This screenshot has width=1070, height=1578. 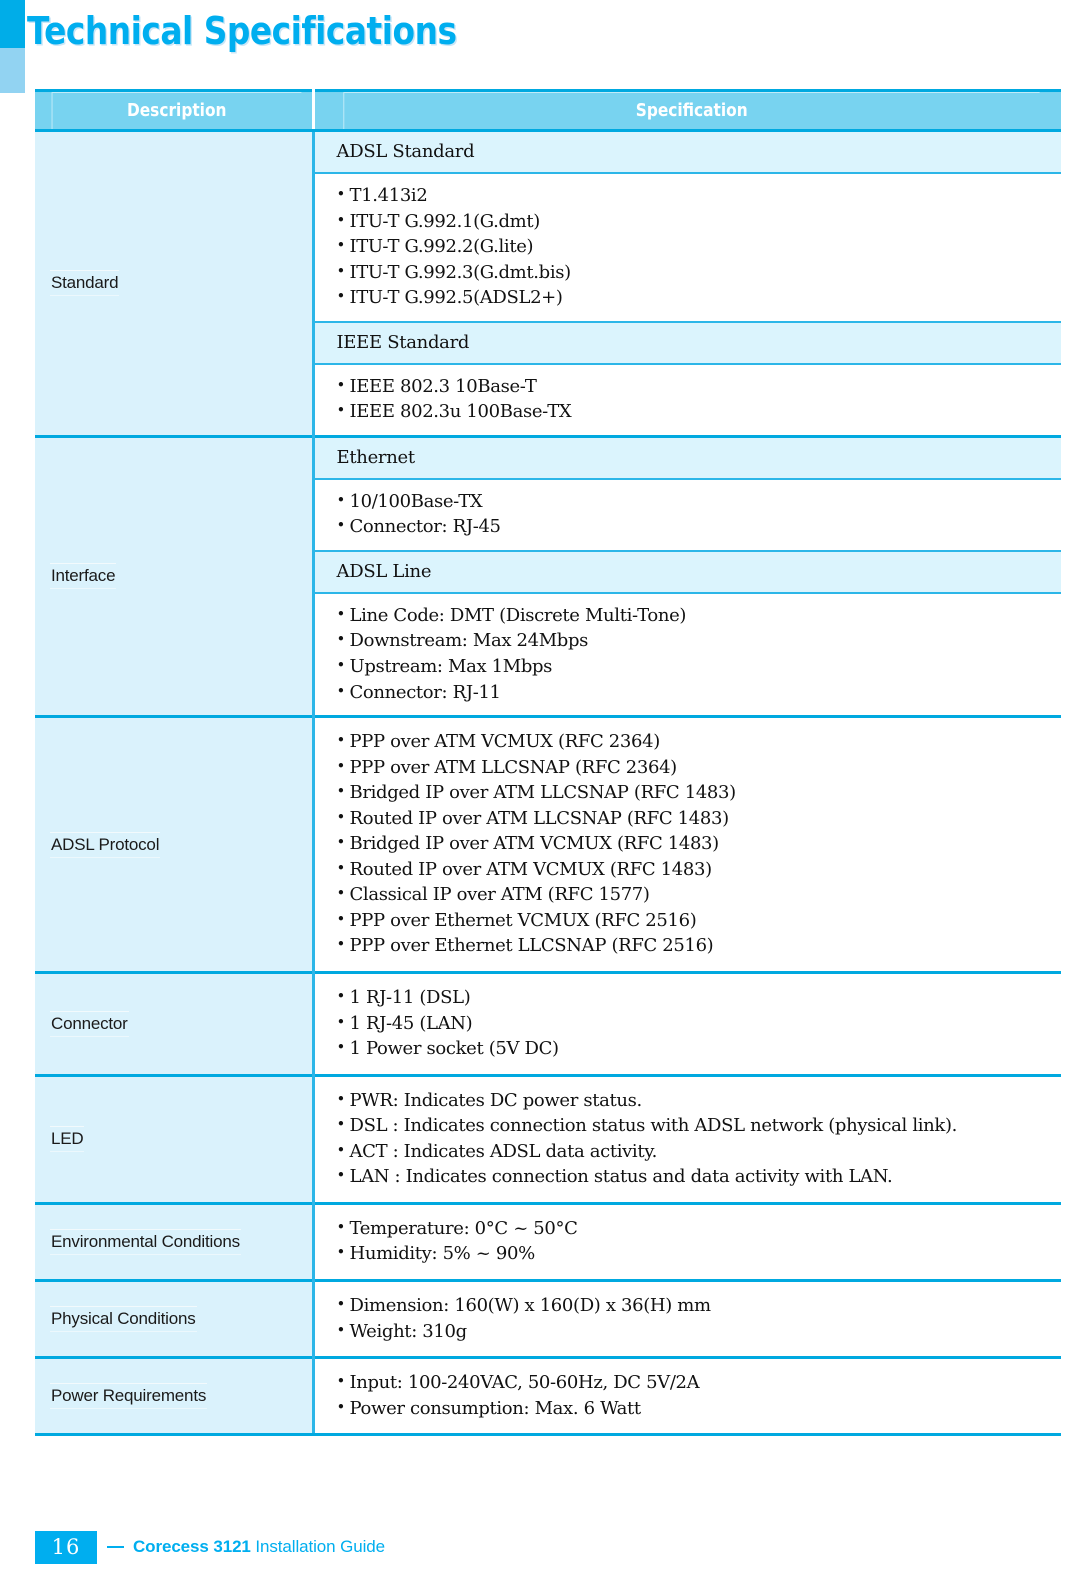 I want to click on spec-detail-item: ITU-T G.992.2(G.lite), so click(x=699, y=246).